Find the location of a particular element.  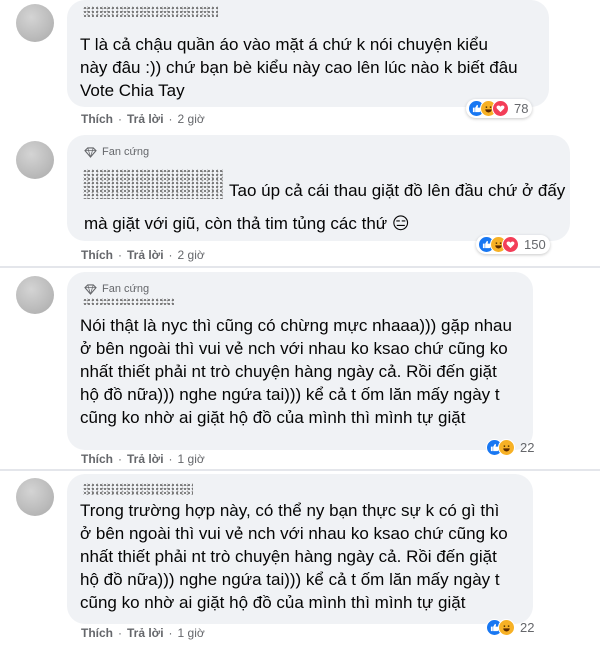

reaction-count: 78 is located at coordinates (521, 108).